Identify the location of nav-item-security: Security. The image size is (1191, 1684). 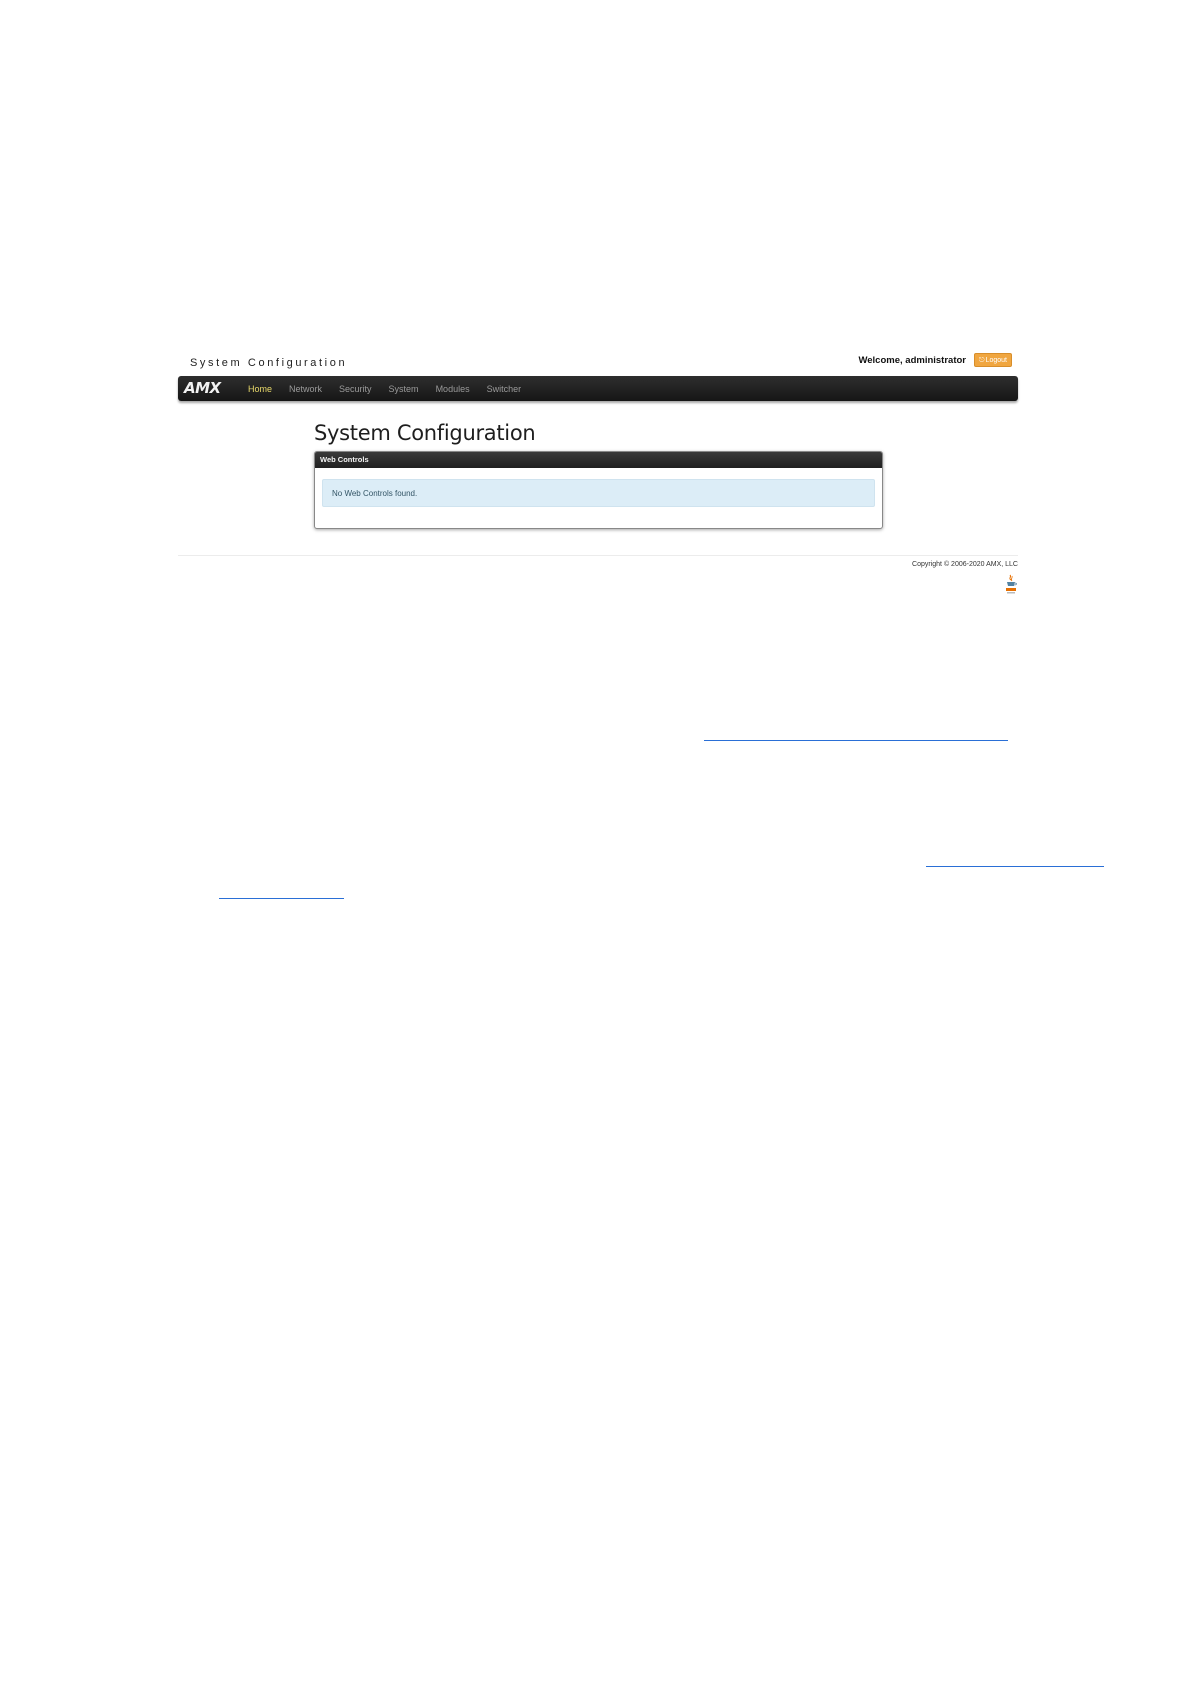
(355, 389).